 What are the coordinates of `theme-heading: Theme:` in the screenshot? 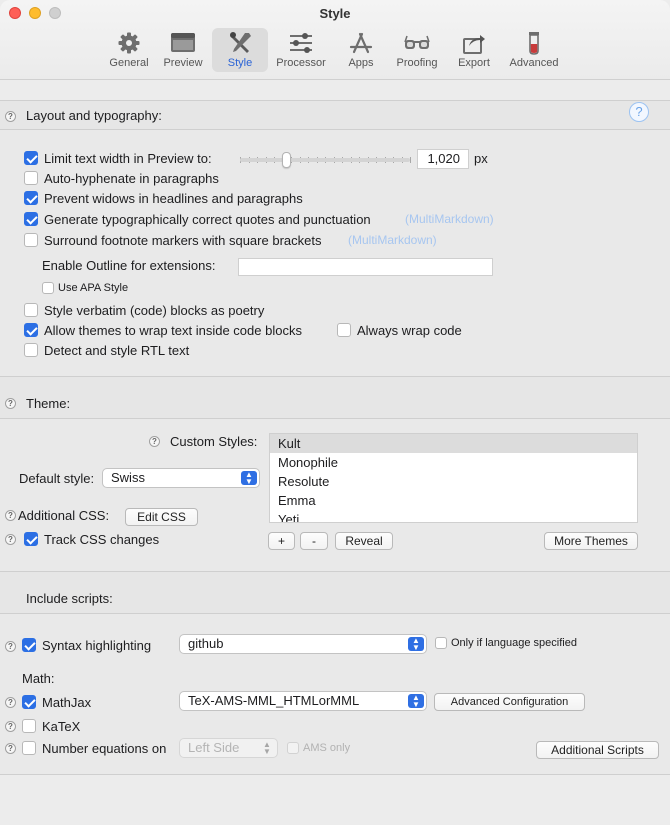 It's located at (48, 403).